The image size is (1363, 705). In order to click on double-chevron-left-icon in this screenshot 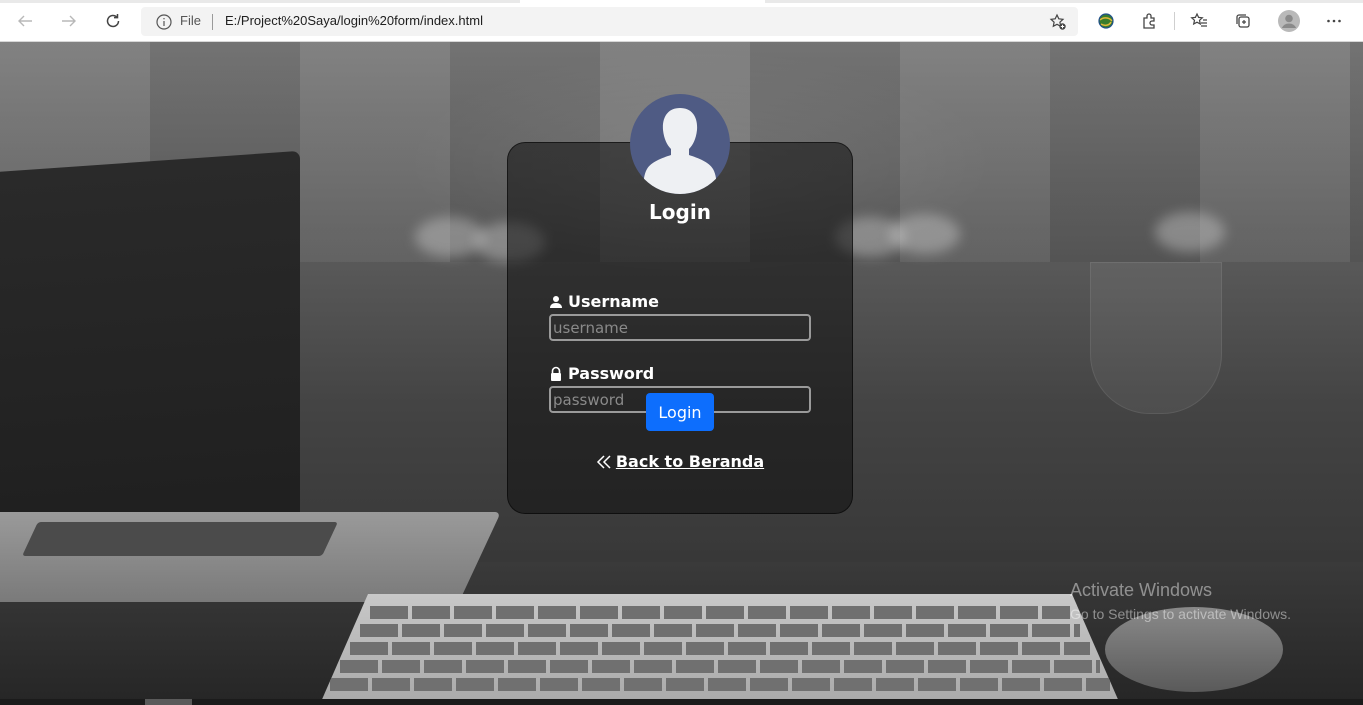, I will do `click(603, 461)`.